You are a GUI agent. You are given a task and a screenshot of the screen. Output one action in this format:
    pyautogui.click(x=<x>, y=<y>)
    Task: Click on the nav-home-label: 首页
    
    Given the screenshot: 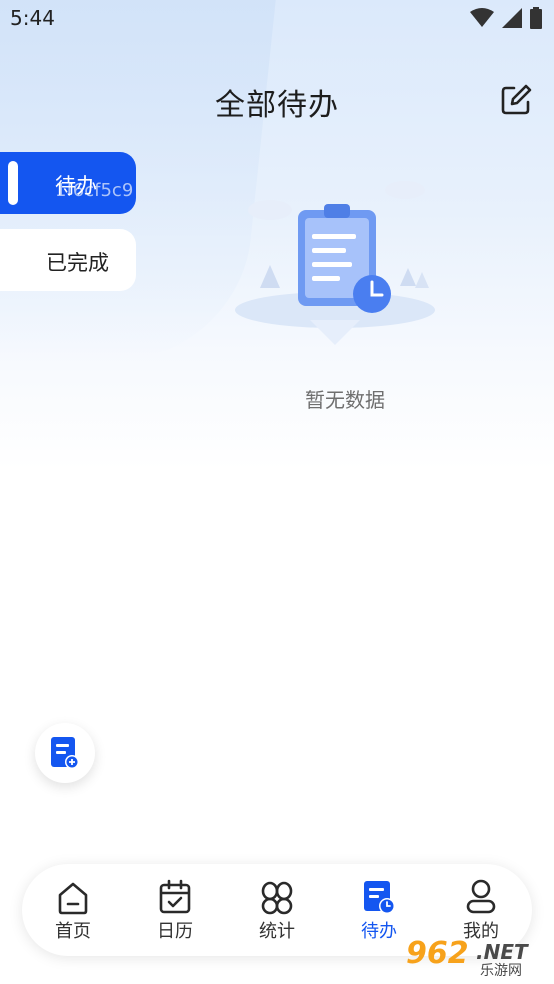 What is the action you would take?
    pyautogui.click(x=73, y=931)
    